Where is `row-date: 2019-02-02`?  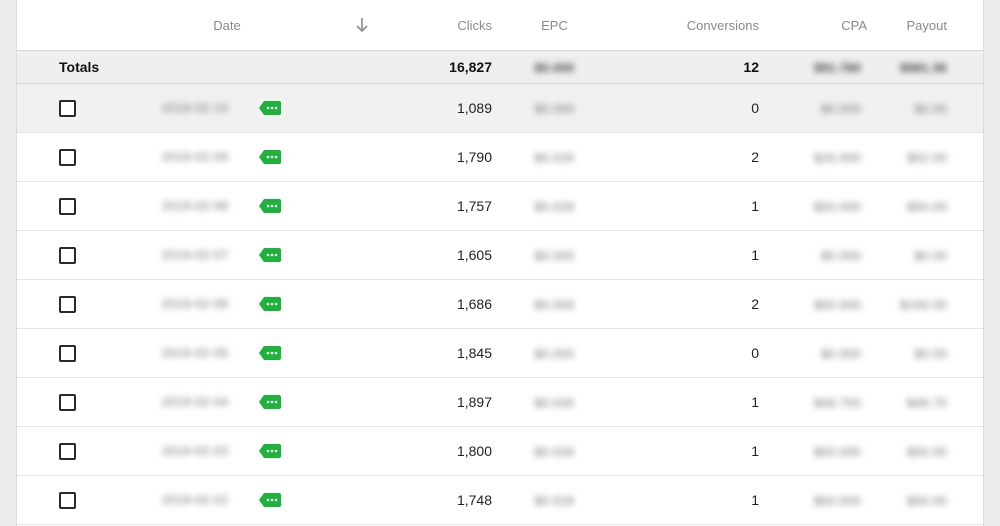 row-date: 2019-02-02 is located at coordinates (195, 500).